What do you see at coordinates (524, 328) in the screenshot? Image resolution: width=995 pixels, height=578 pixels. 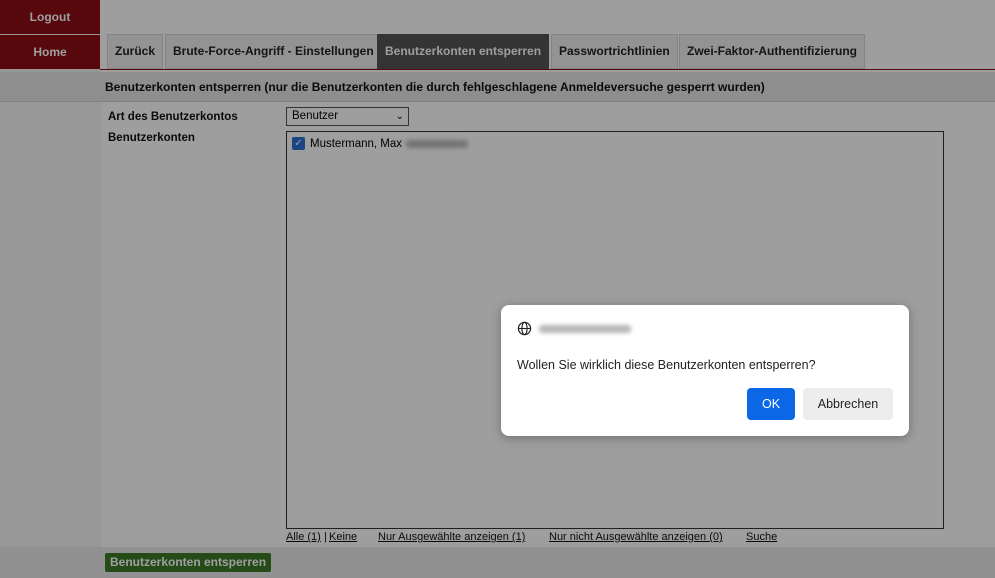 I see `globe-icon` at bounding box center [524, 328].